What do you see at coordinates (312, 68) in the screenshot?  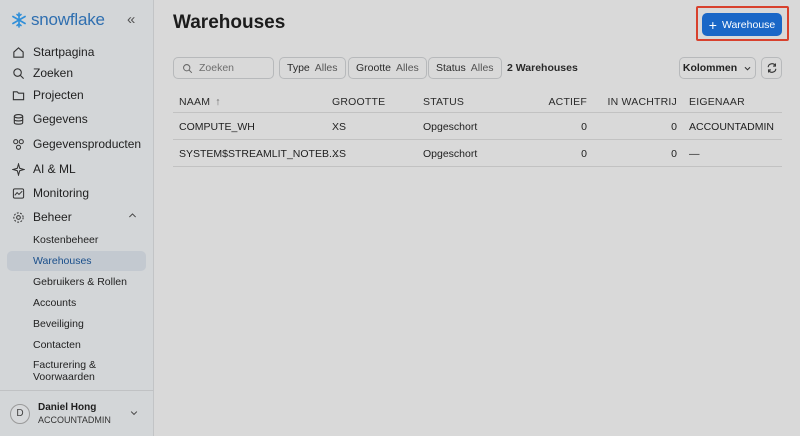 I see `filter-type: Type Alles` at bounding box center [312, 68].